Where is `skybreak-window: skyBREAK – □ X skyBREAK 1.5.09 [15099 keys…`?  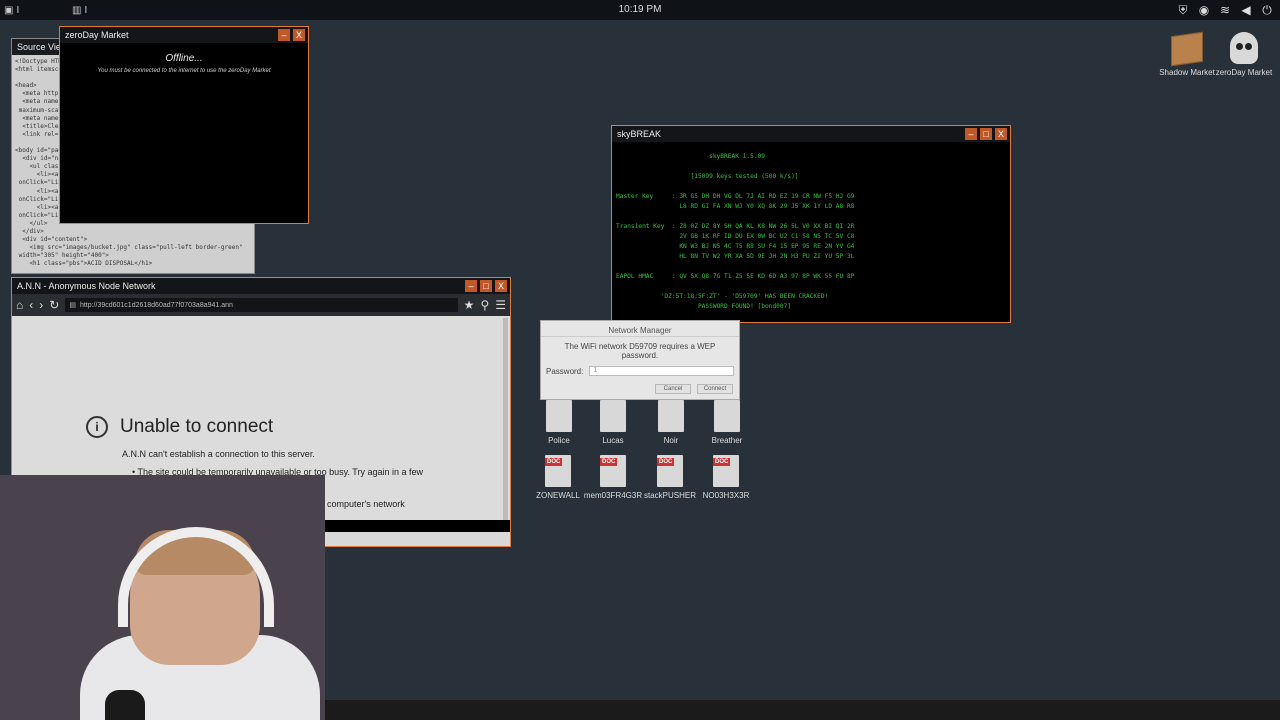
skybreak-window: skyBREAK – □ X skyBREAK 1.5.09 [15099 keys… is located at coordinates (811, 224).